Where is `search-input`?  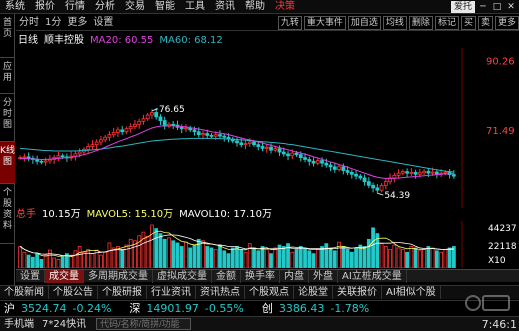
search-input is located at coordinates (144, 324).